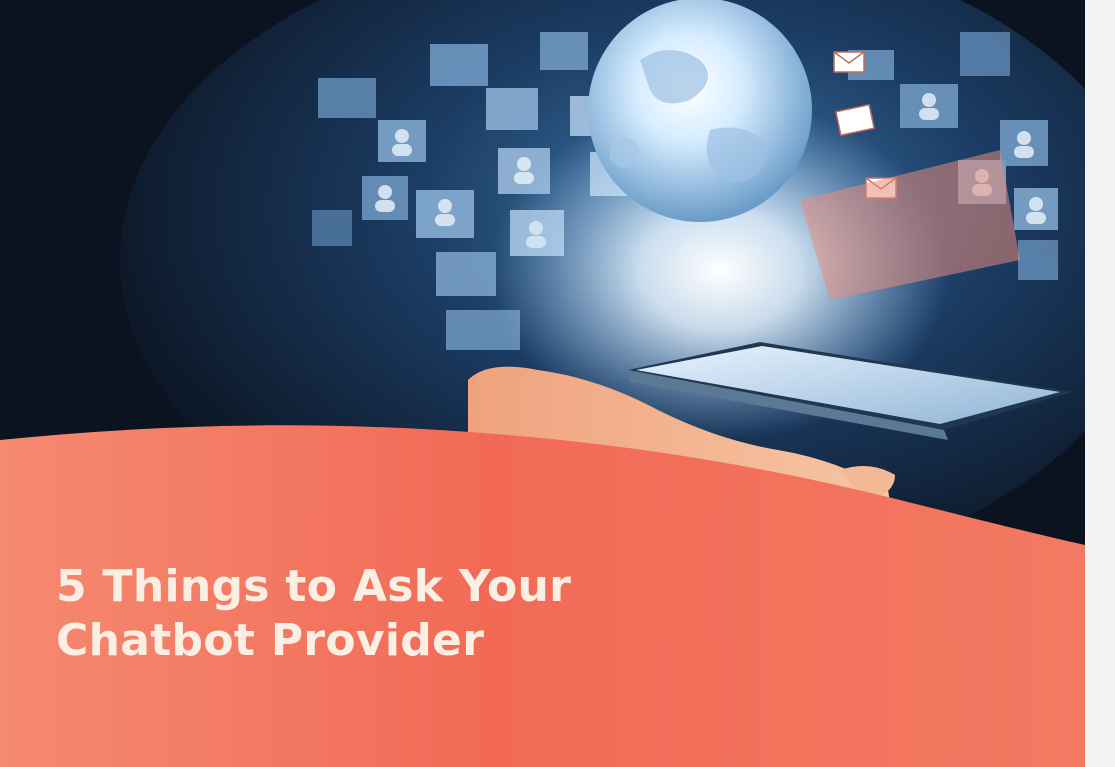  I want to click on title-line-1: 5 Things to Ask Your, so click(314, 586).